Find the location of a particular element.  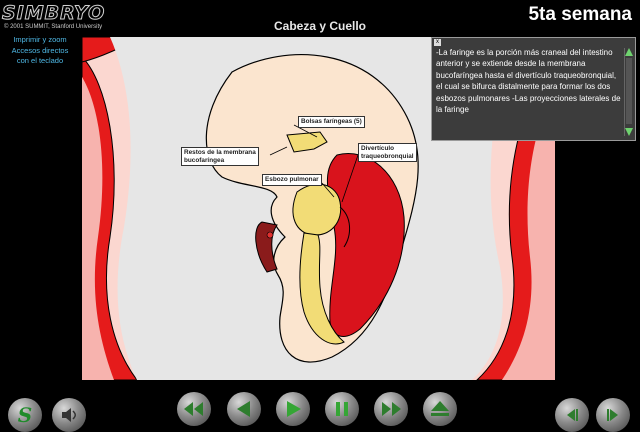

playback-controls: S is located at coordinates (320, 406).